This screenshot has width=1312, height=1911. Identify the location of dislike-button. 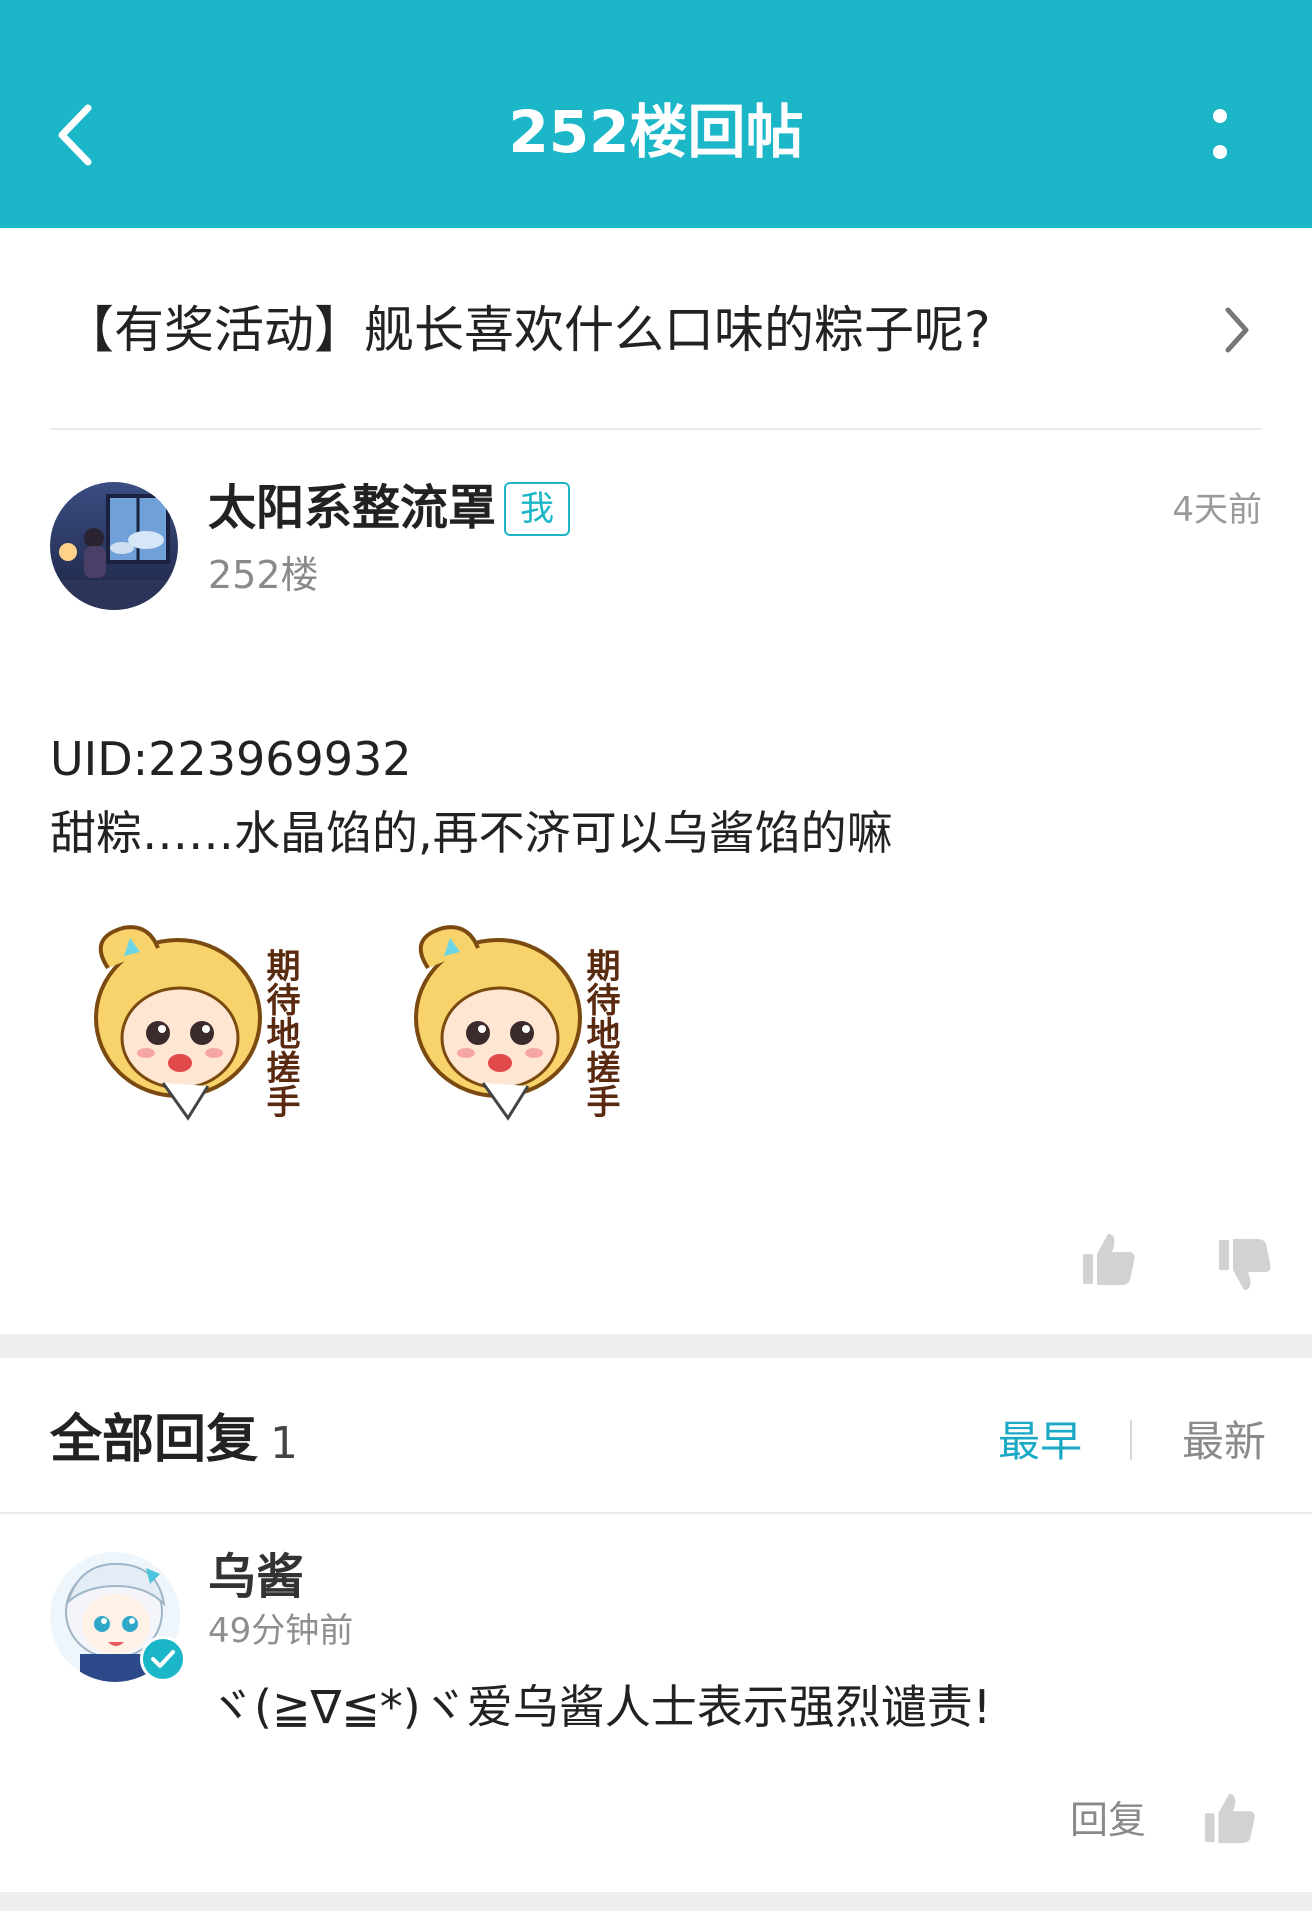
(1245, 1265).